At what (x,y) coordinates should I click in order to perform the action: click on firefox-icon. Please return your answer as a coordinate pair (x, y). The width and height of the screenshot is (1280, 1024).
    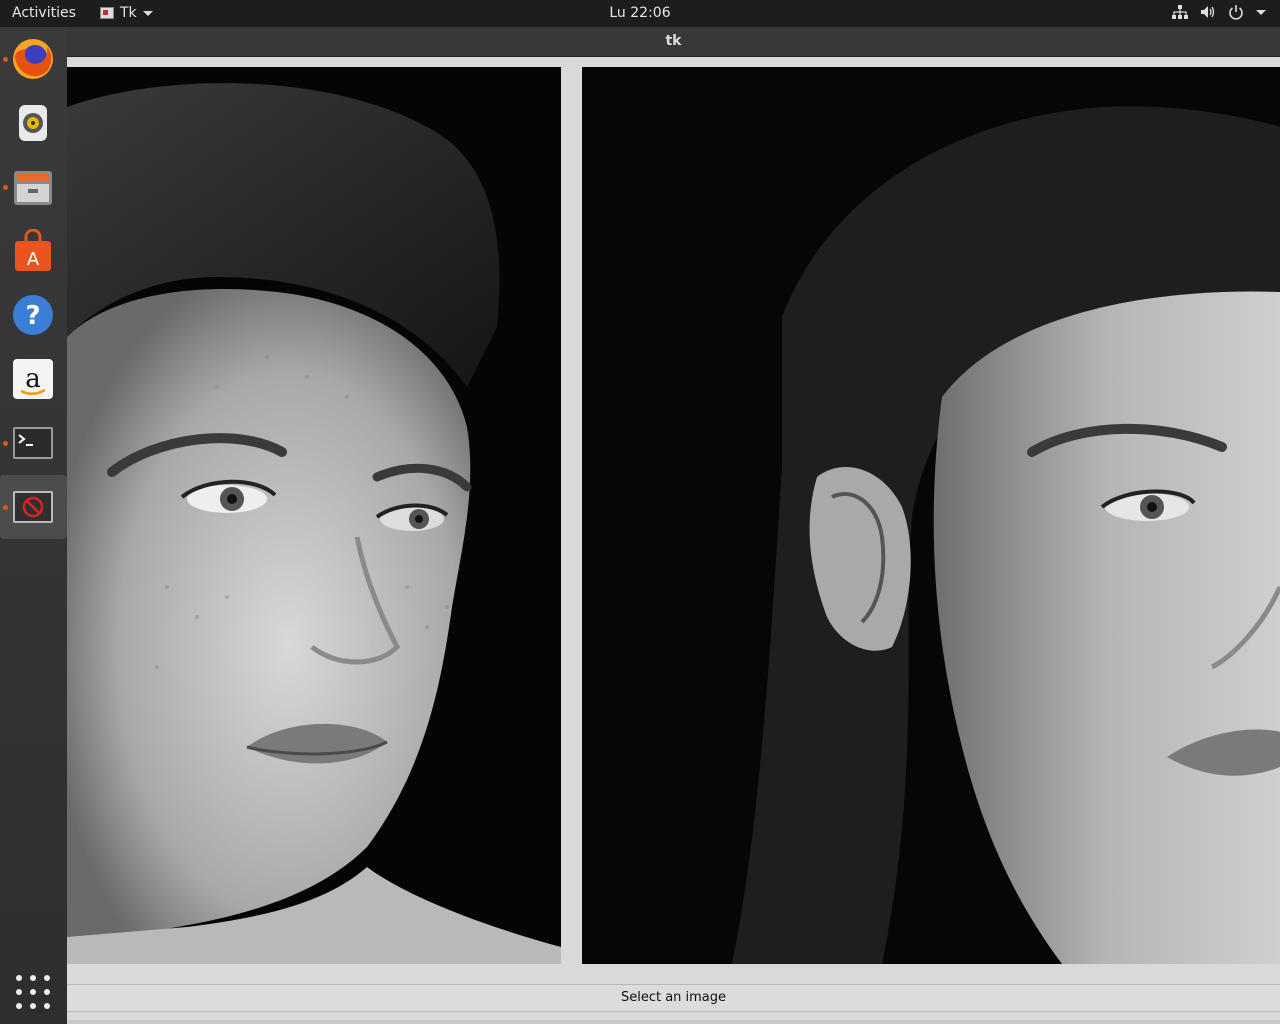
    Looking at the image, I should click on (33, 59).